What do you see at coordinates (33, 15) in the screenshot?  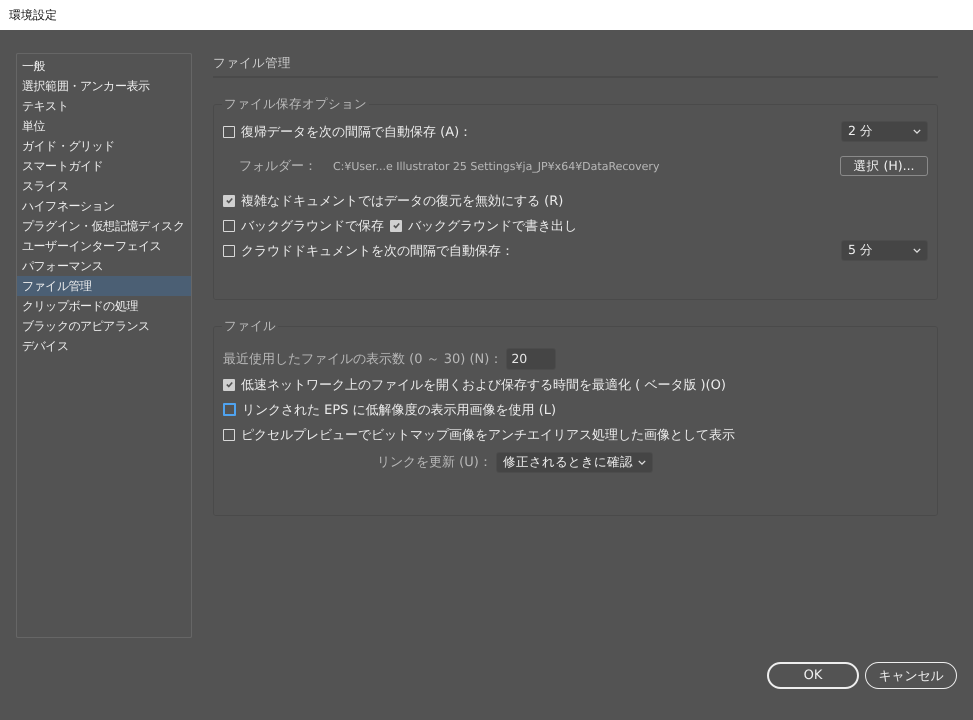 I see `window-title: 環境設定` at bounding box center [33, 15].